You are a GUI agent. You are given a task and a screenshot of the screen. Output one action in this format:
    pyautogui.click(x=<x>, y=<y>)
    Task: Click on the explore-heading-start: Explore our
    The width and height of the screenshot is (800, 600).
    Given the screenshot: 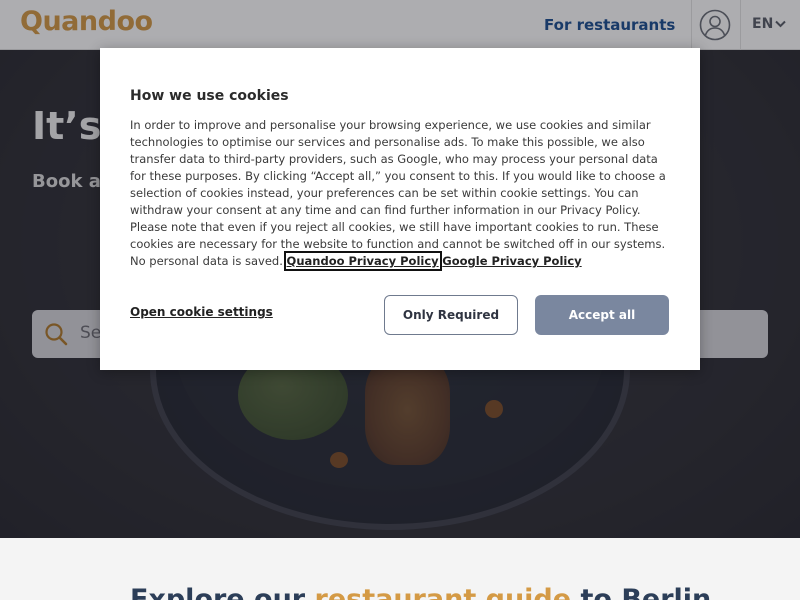 What is the action you would take?
    pyautogui.click(x=222, y=592)
    